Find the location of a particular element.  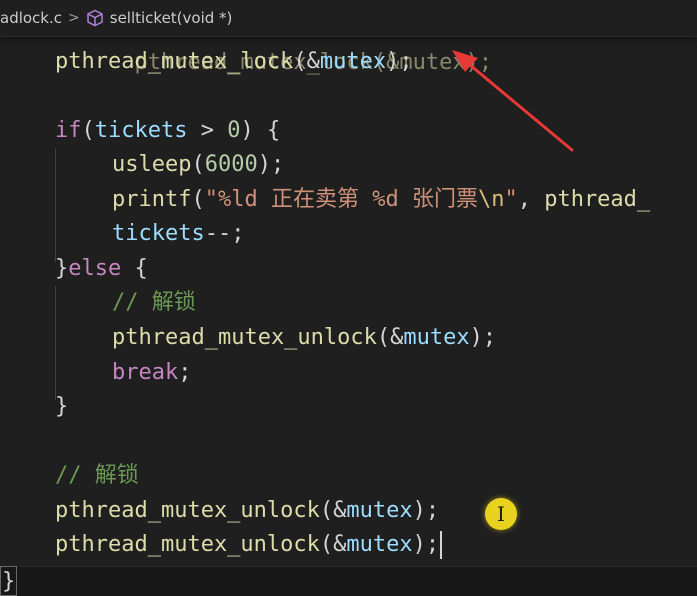

code-token: pthread_mutex_lock is located at coordinates (174, 61).